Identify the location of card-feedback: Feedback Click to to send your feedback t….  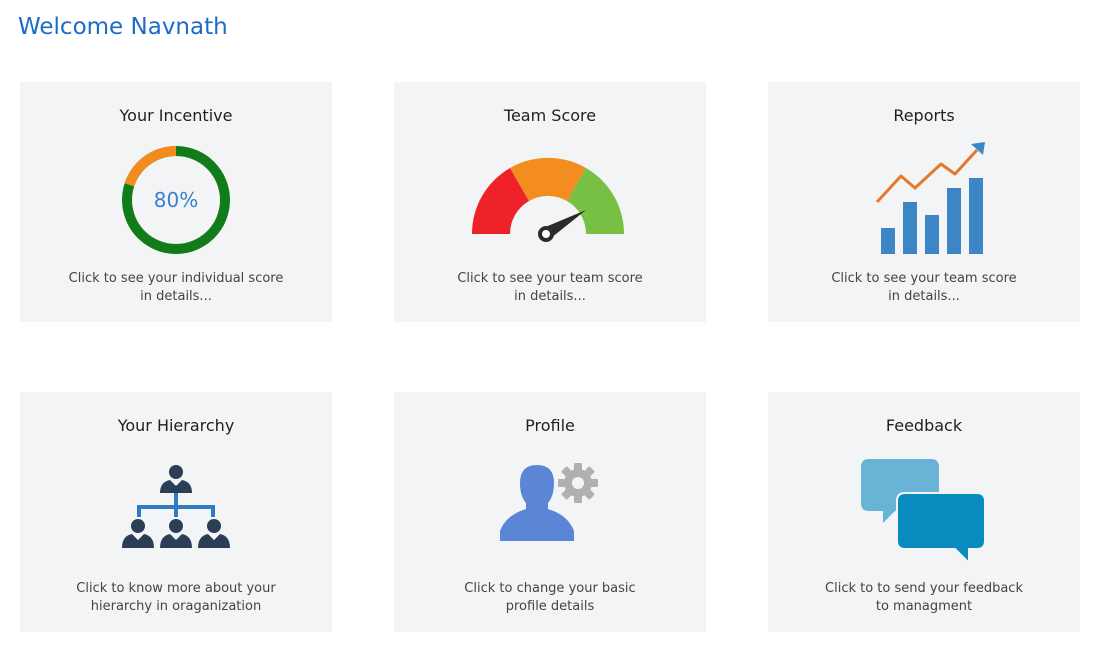
(924, 512).